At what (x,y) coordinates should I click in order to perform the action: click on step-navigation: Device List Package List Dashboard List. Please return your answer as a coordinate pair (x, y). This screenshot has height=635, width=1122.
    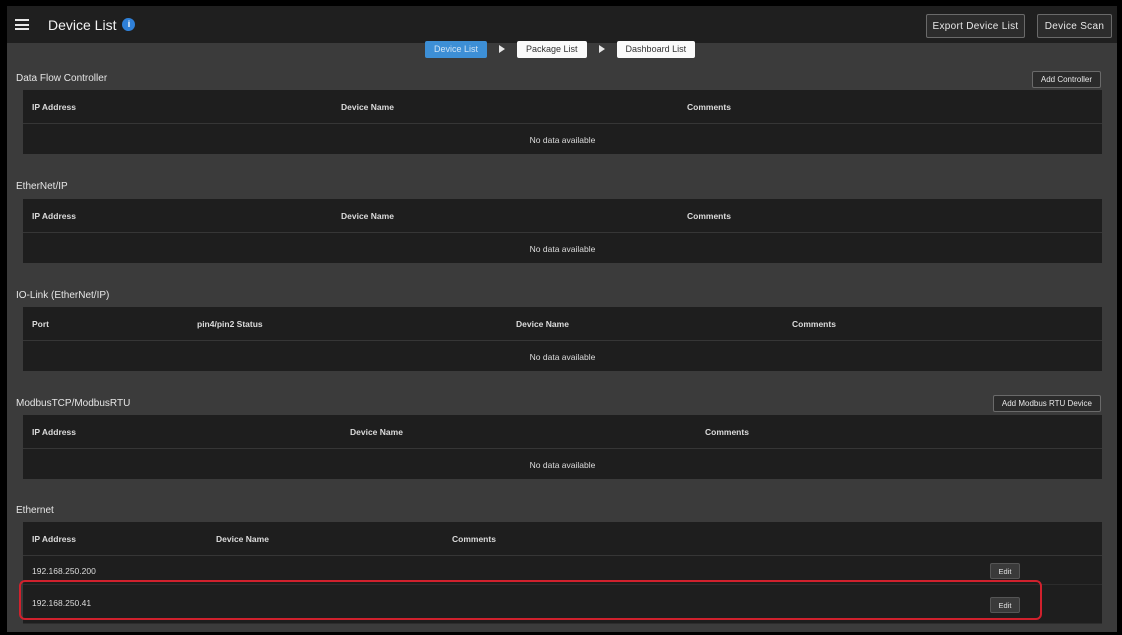
    Looking at the image, I should click on (560, 49).